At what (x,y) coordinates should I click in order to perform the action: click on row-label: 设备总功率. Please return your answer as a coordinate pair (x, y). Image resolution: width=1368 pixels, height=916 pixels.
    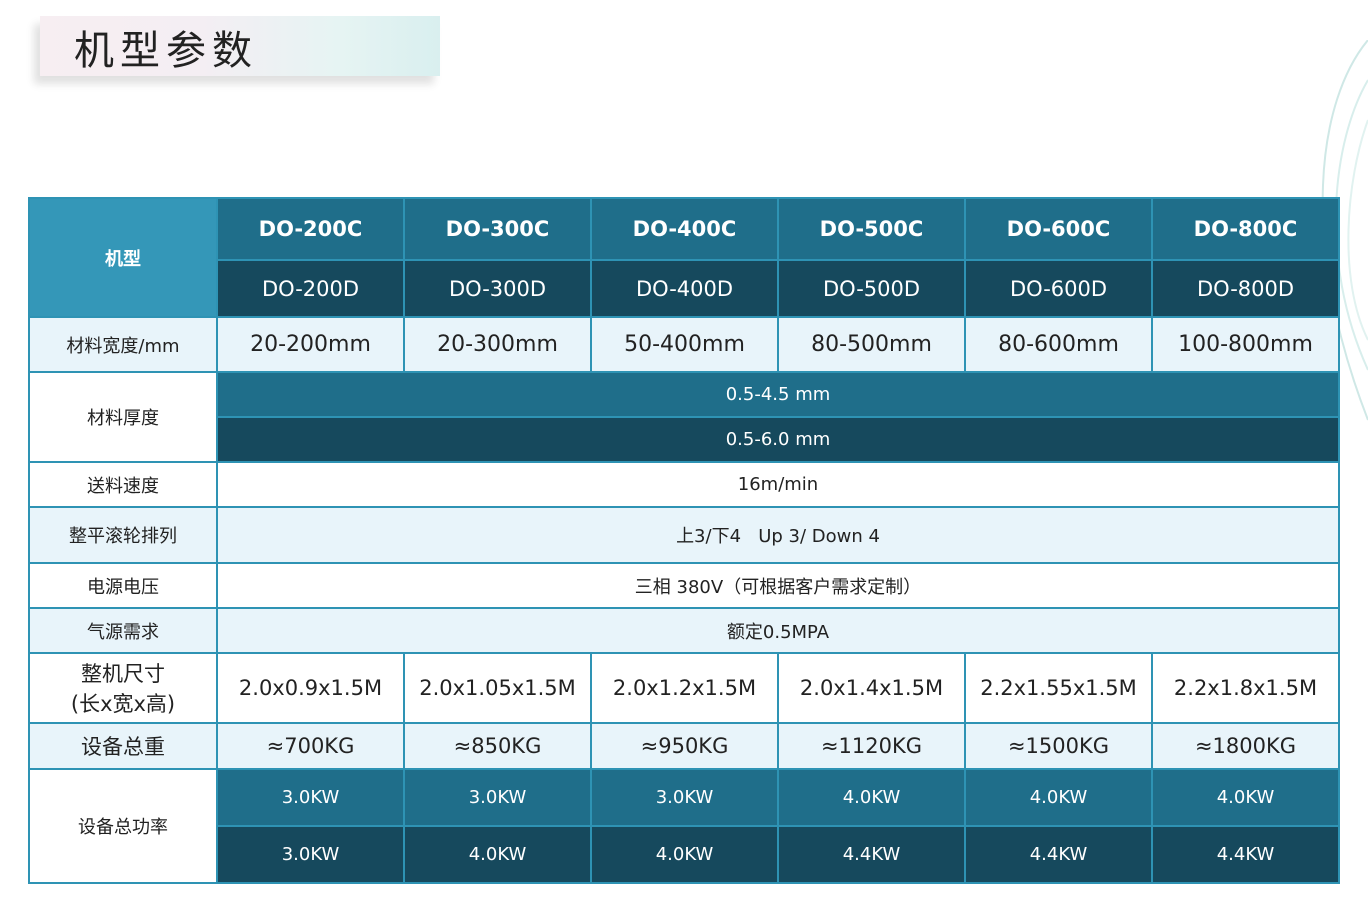
    Looking at the image, I should click on (123, 826).